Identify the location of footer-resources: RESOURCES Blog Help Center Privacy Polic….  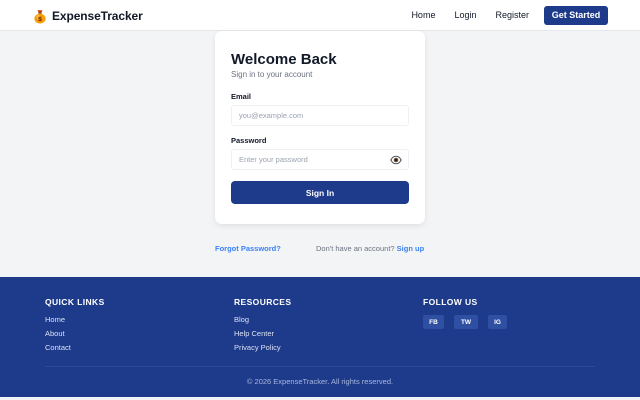
(262, 327).